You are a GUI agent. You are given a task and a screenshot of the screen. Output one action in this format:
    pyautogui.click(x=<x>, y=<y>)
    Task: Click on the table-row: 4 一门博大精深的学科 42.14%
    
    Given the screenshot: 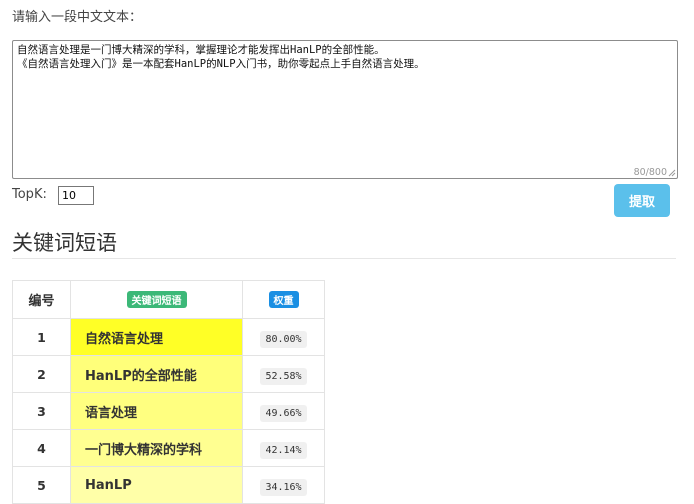 What is the action you would take?
    pyautogui.click(x=168, y=448)
    